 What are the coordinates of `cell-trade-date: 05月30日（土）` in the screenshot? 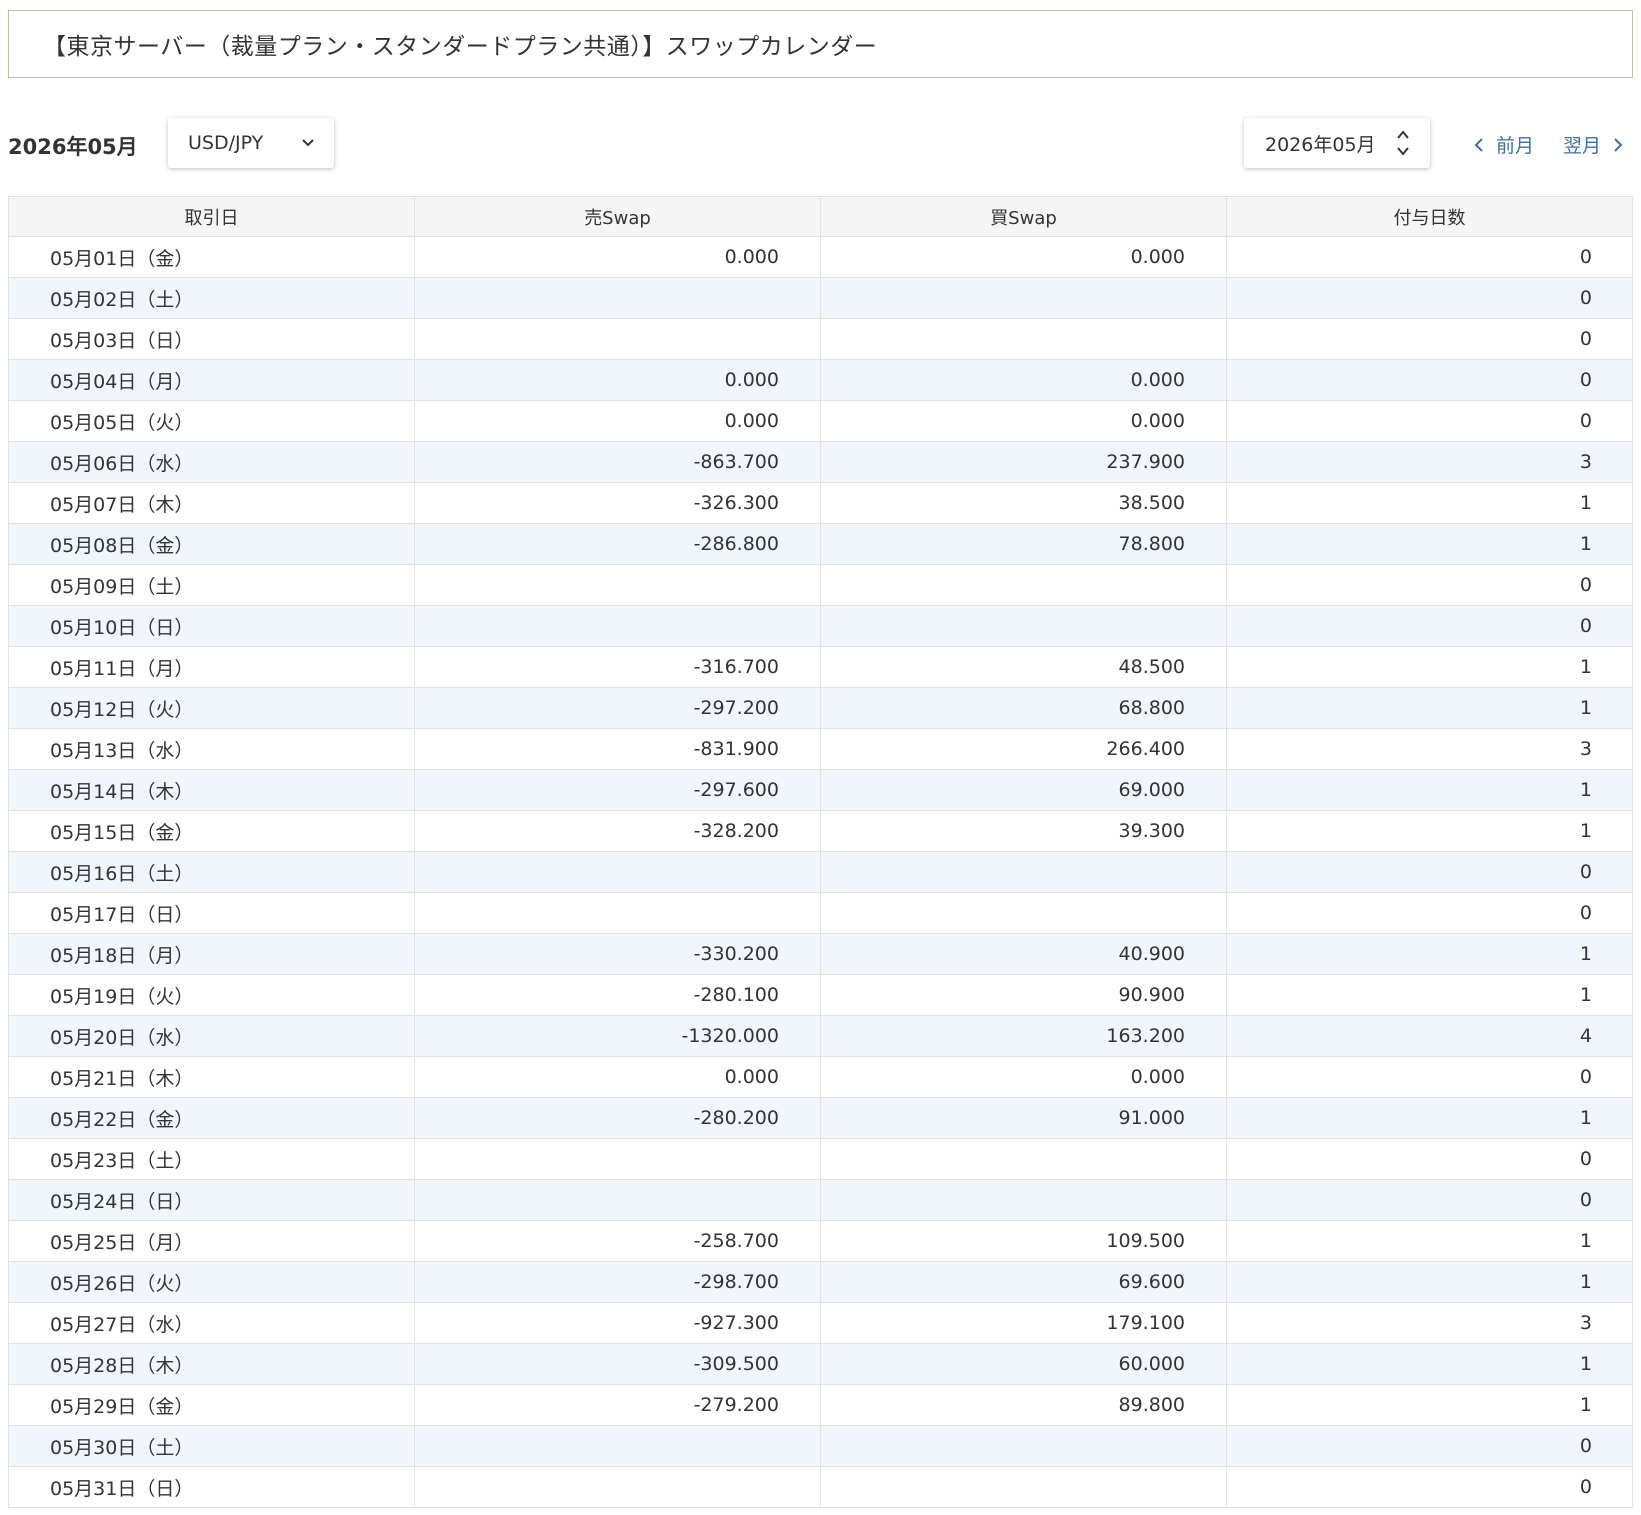 It's located at (211, 1446).